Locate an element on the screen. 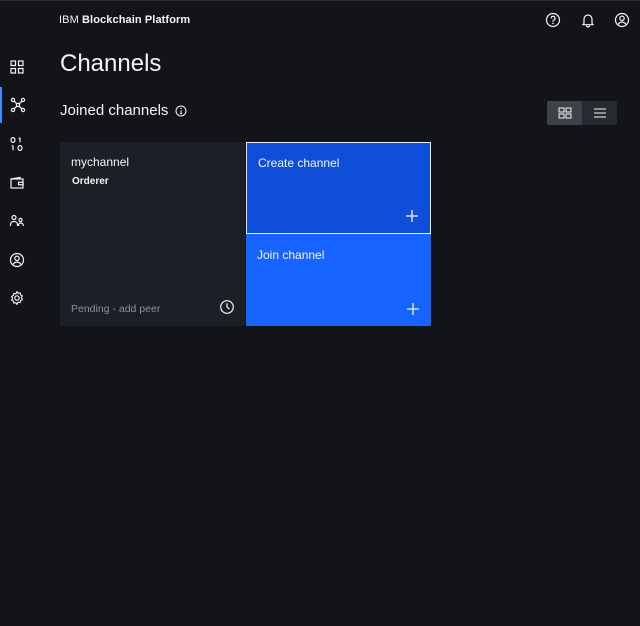  sidebar-item-channels is located at coordinates (17, 105).